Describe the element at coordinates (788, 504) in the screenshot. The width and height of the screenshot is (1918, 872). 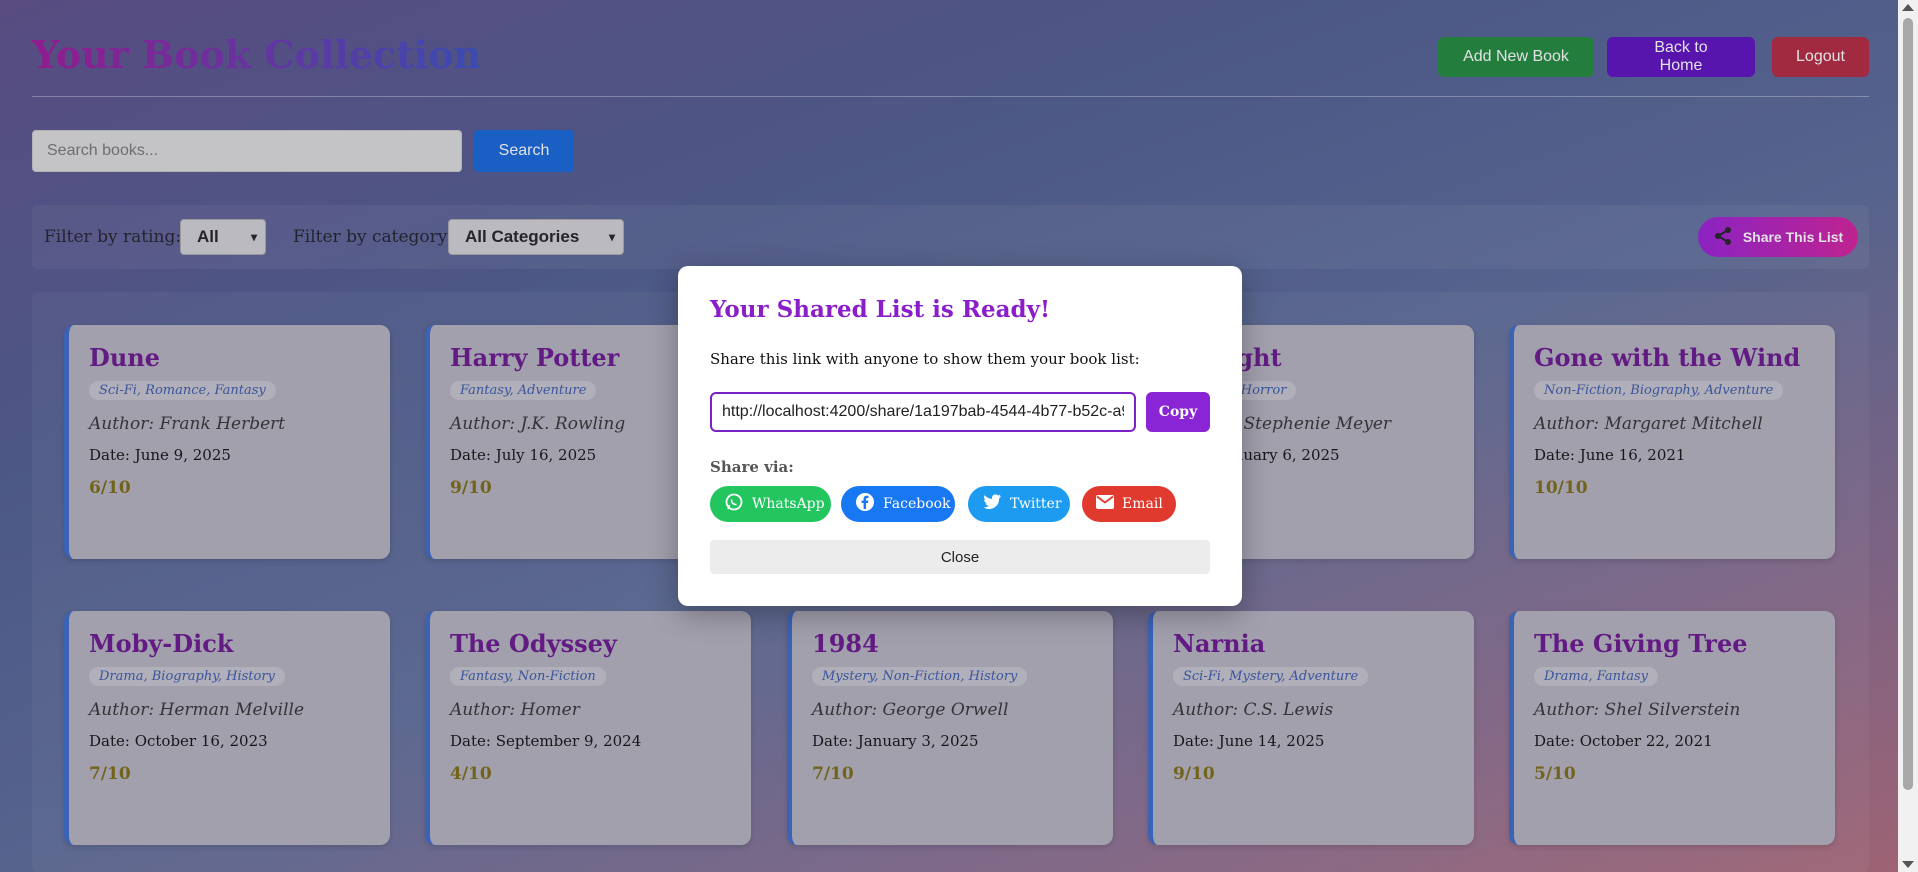
I see `whatsapp-label: WhatsApp` at that location.